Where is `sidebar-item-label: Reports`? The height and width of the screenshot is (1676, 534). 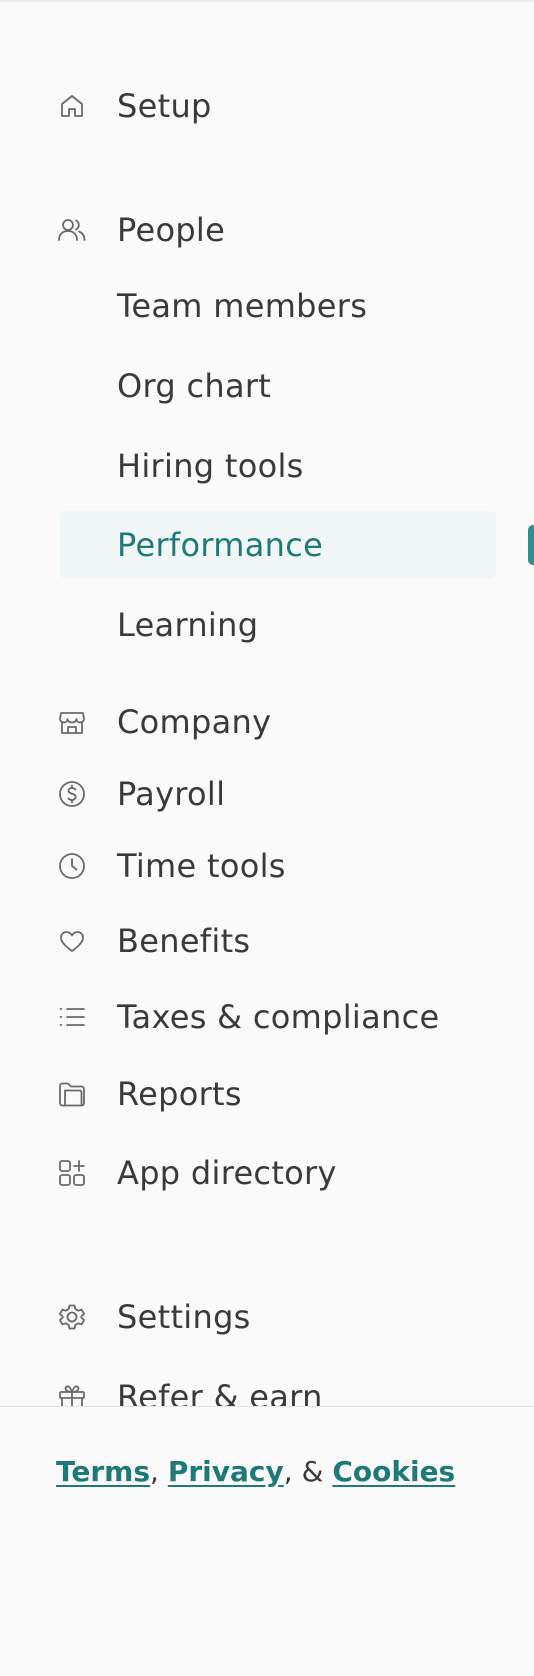 sidebar-item-label: Reports is located at coordinates (179, 1094).